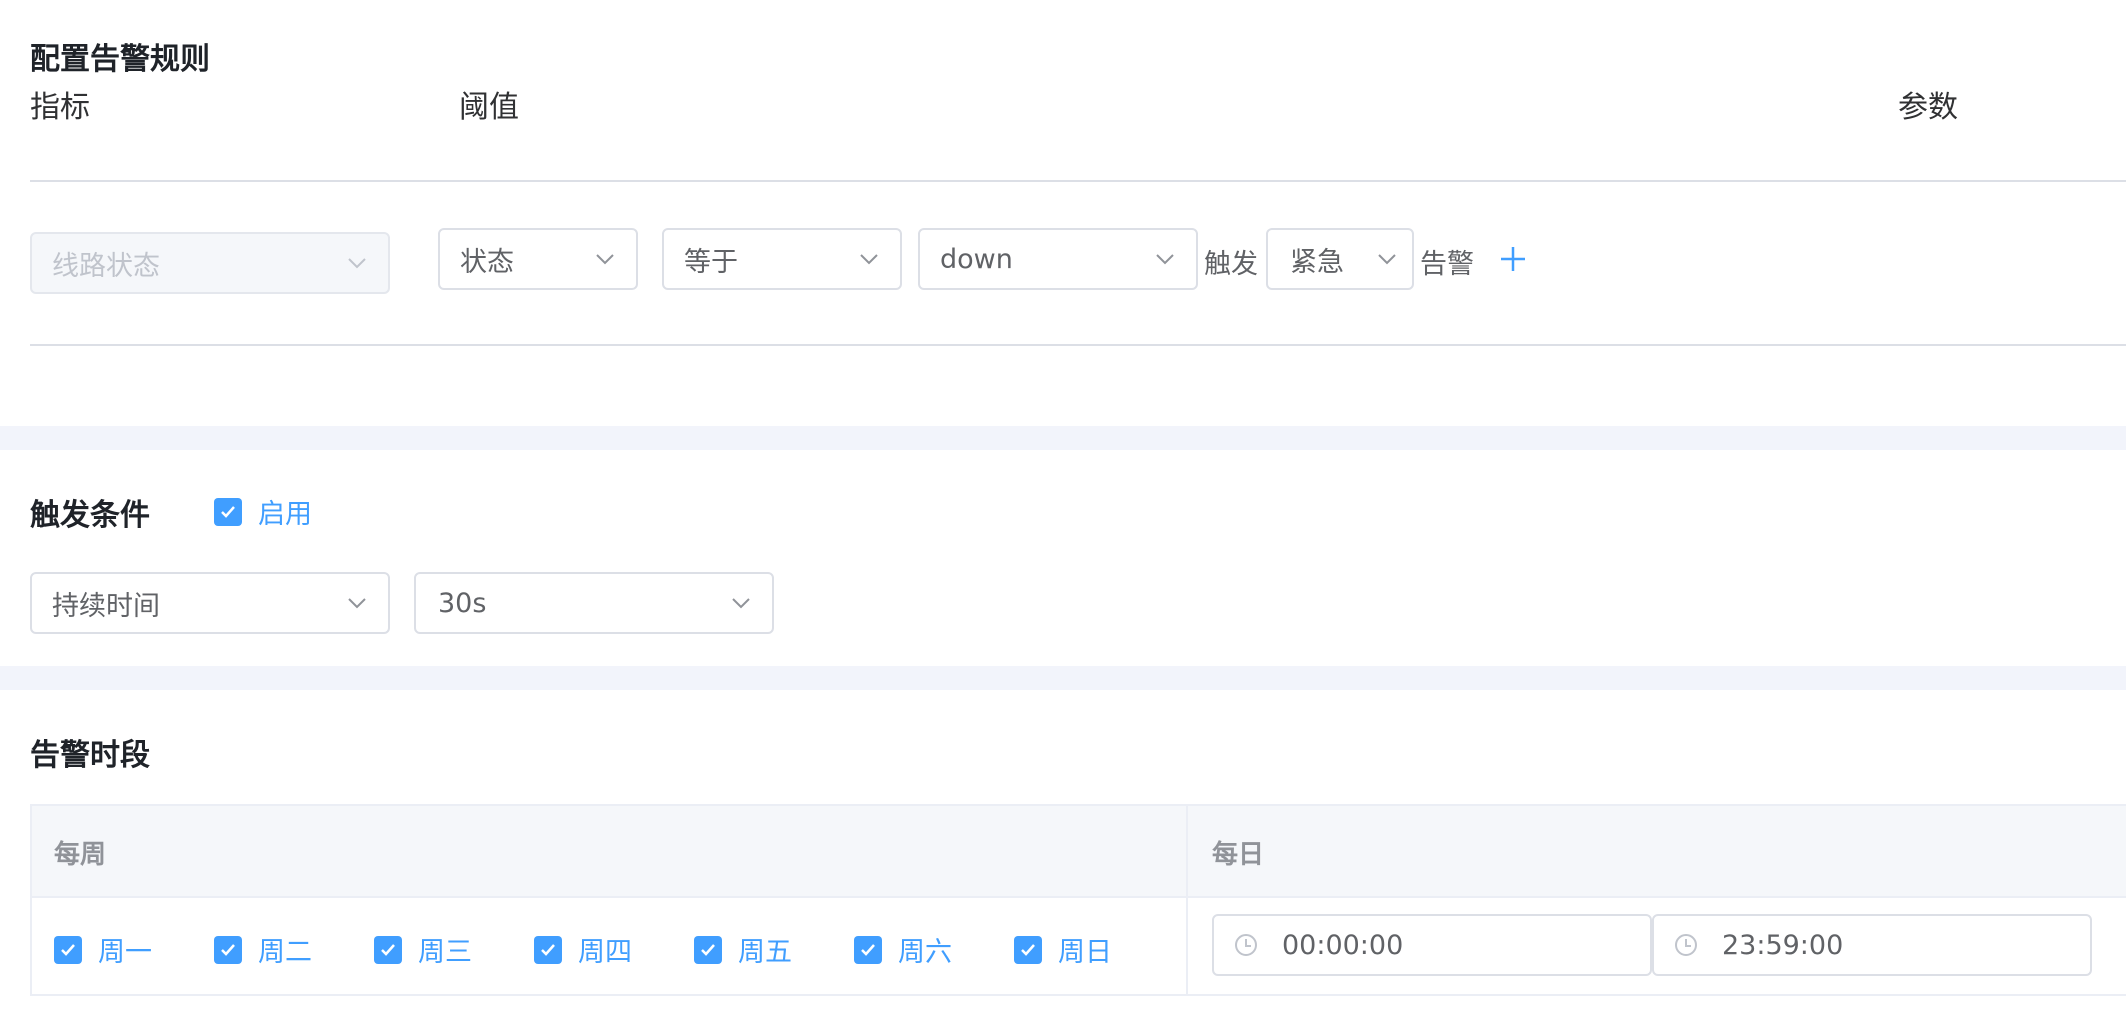 Image resolution: width=2126 pixels, height=1016 pixels. Describe the element at coordinates (765, 952) in the screenshot. I see `day-label: 周五` at that location.